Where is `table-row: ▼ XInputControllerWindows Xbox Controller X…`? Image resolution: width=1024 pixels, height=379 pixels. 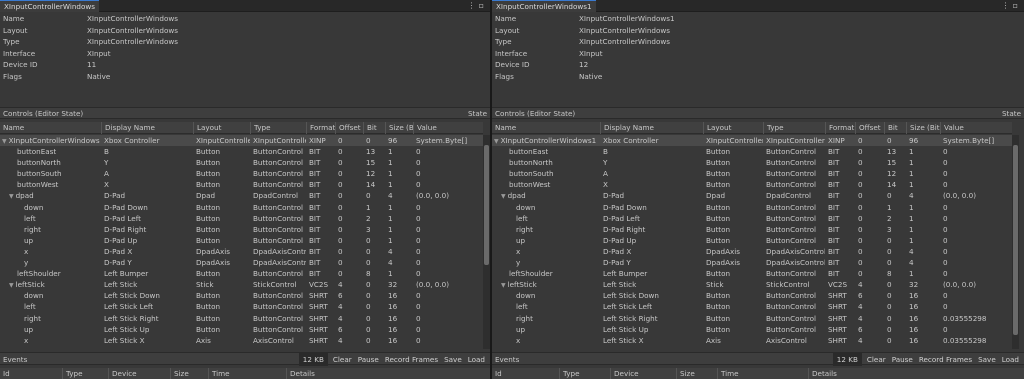
table-row: ▼ XInputControllerWindows Xbox Controller X… is located at coordinates (241, 141).